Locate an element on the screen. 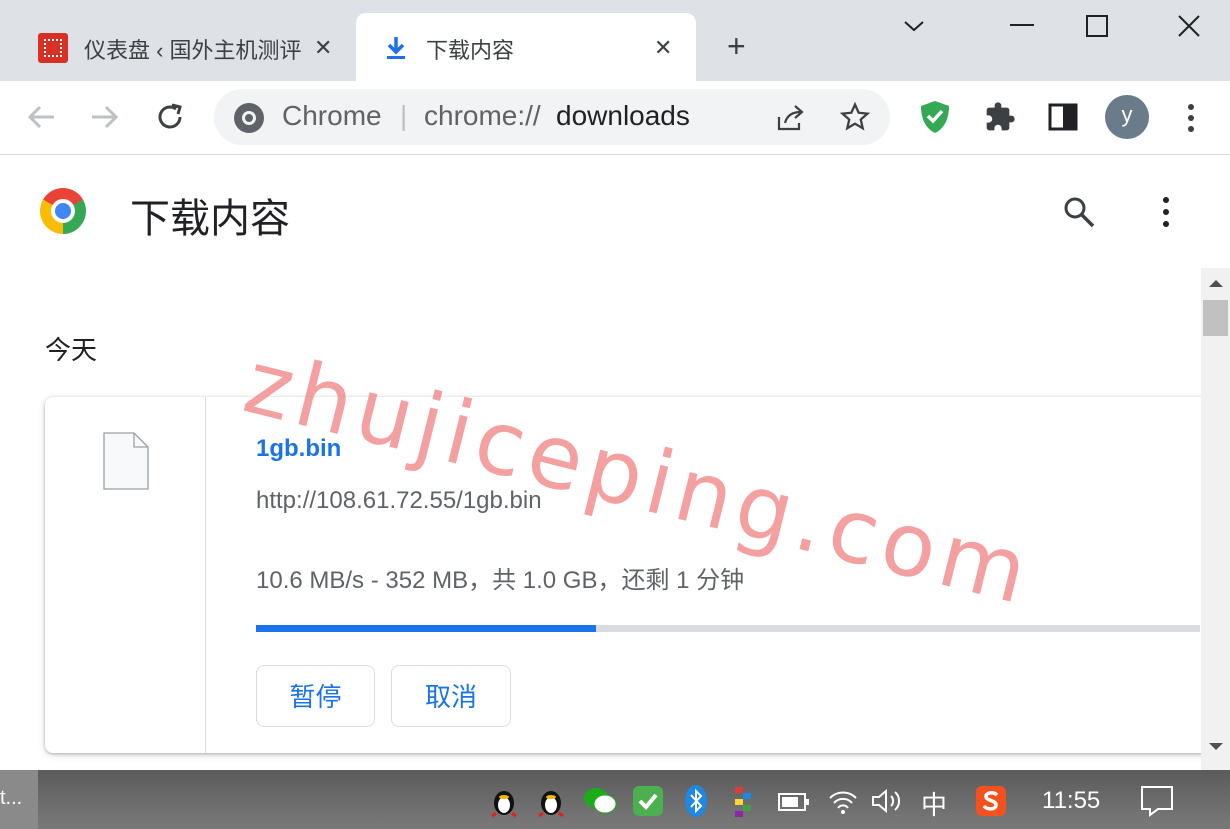 The height and width of the screenshot is (829, 1230). new-tab-button: + is located at coordinates (736, 46).